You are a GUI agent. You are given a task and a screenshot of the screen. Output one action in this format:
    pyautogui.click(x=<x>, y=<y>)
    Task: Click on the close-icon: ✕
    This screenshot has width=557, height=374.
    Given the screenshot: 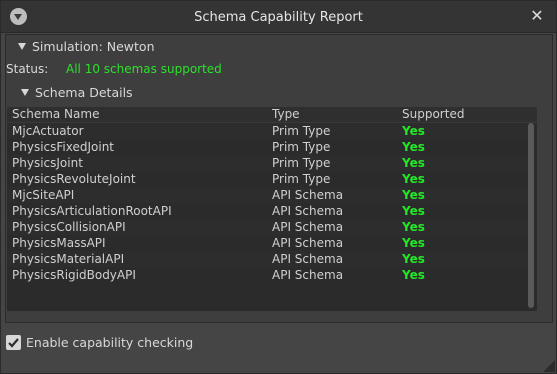 What is the action you would take?
    pyautogui.click(x=537, y=16)
    